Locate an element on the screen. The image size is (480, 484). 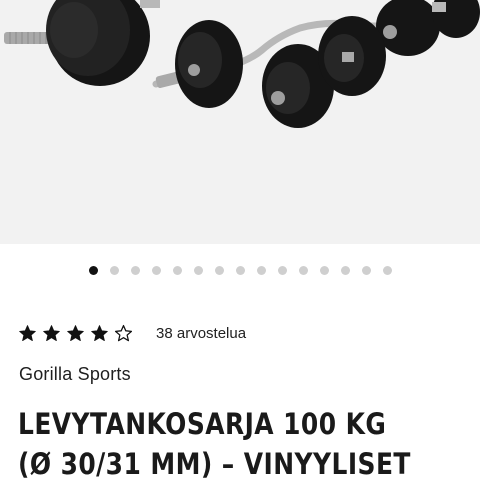
star-empty-icon is located at coordinates (123, 332).